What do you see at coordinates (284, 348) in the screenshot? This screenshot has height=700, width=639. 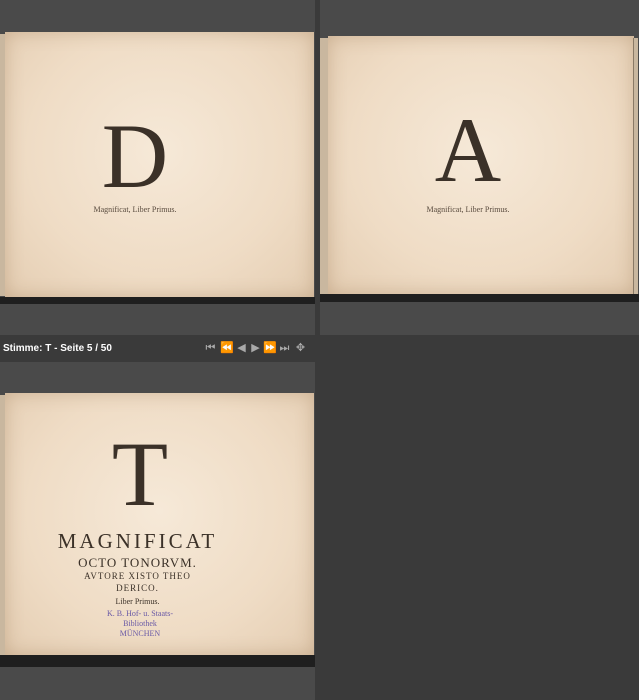 I see `last-page-icon: ⏭` at bounding box center [284, 348].